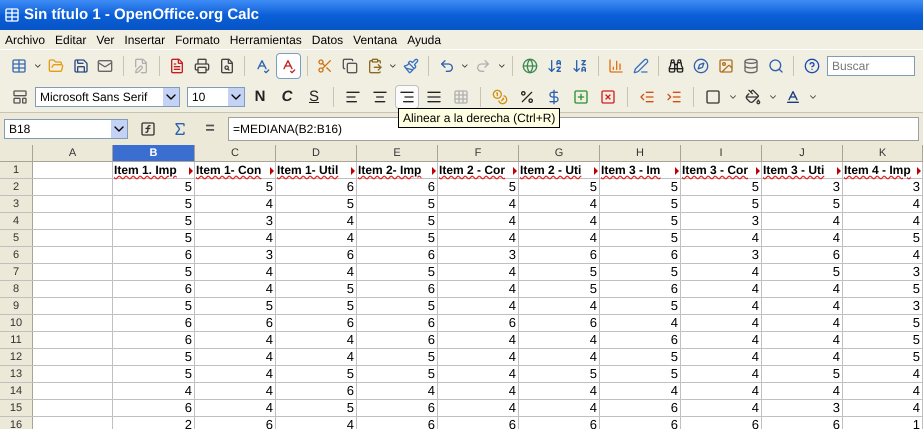  What do you see at coordinates (793, 170) in the screenshot?
I see `header-cell-text: Item 3 - Uti` at bounding box center [793, 170].